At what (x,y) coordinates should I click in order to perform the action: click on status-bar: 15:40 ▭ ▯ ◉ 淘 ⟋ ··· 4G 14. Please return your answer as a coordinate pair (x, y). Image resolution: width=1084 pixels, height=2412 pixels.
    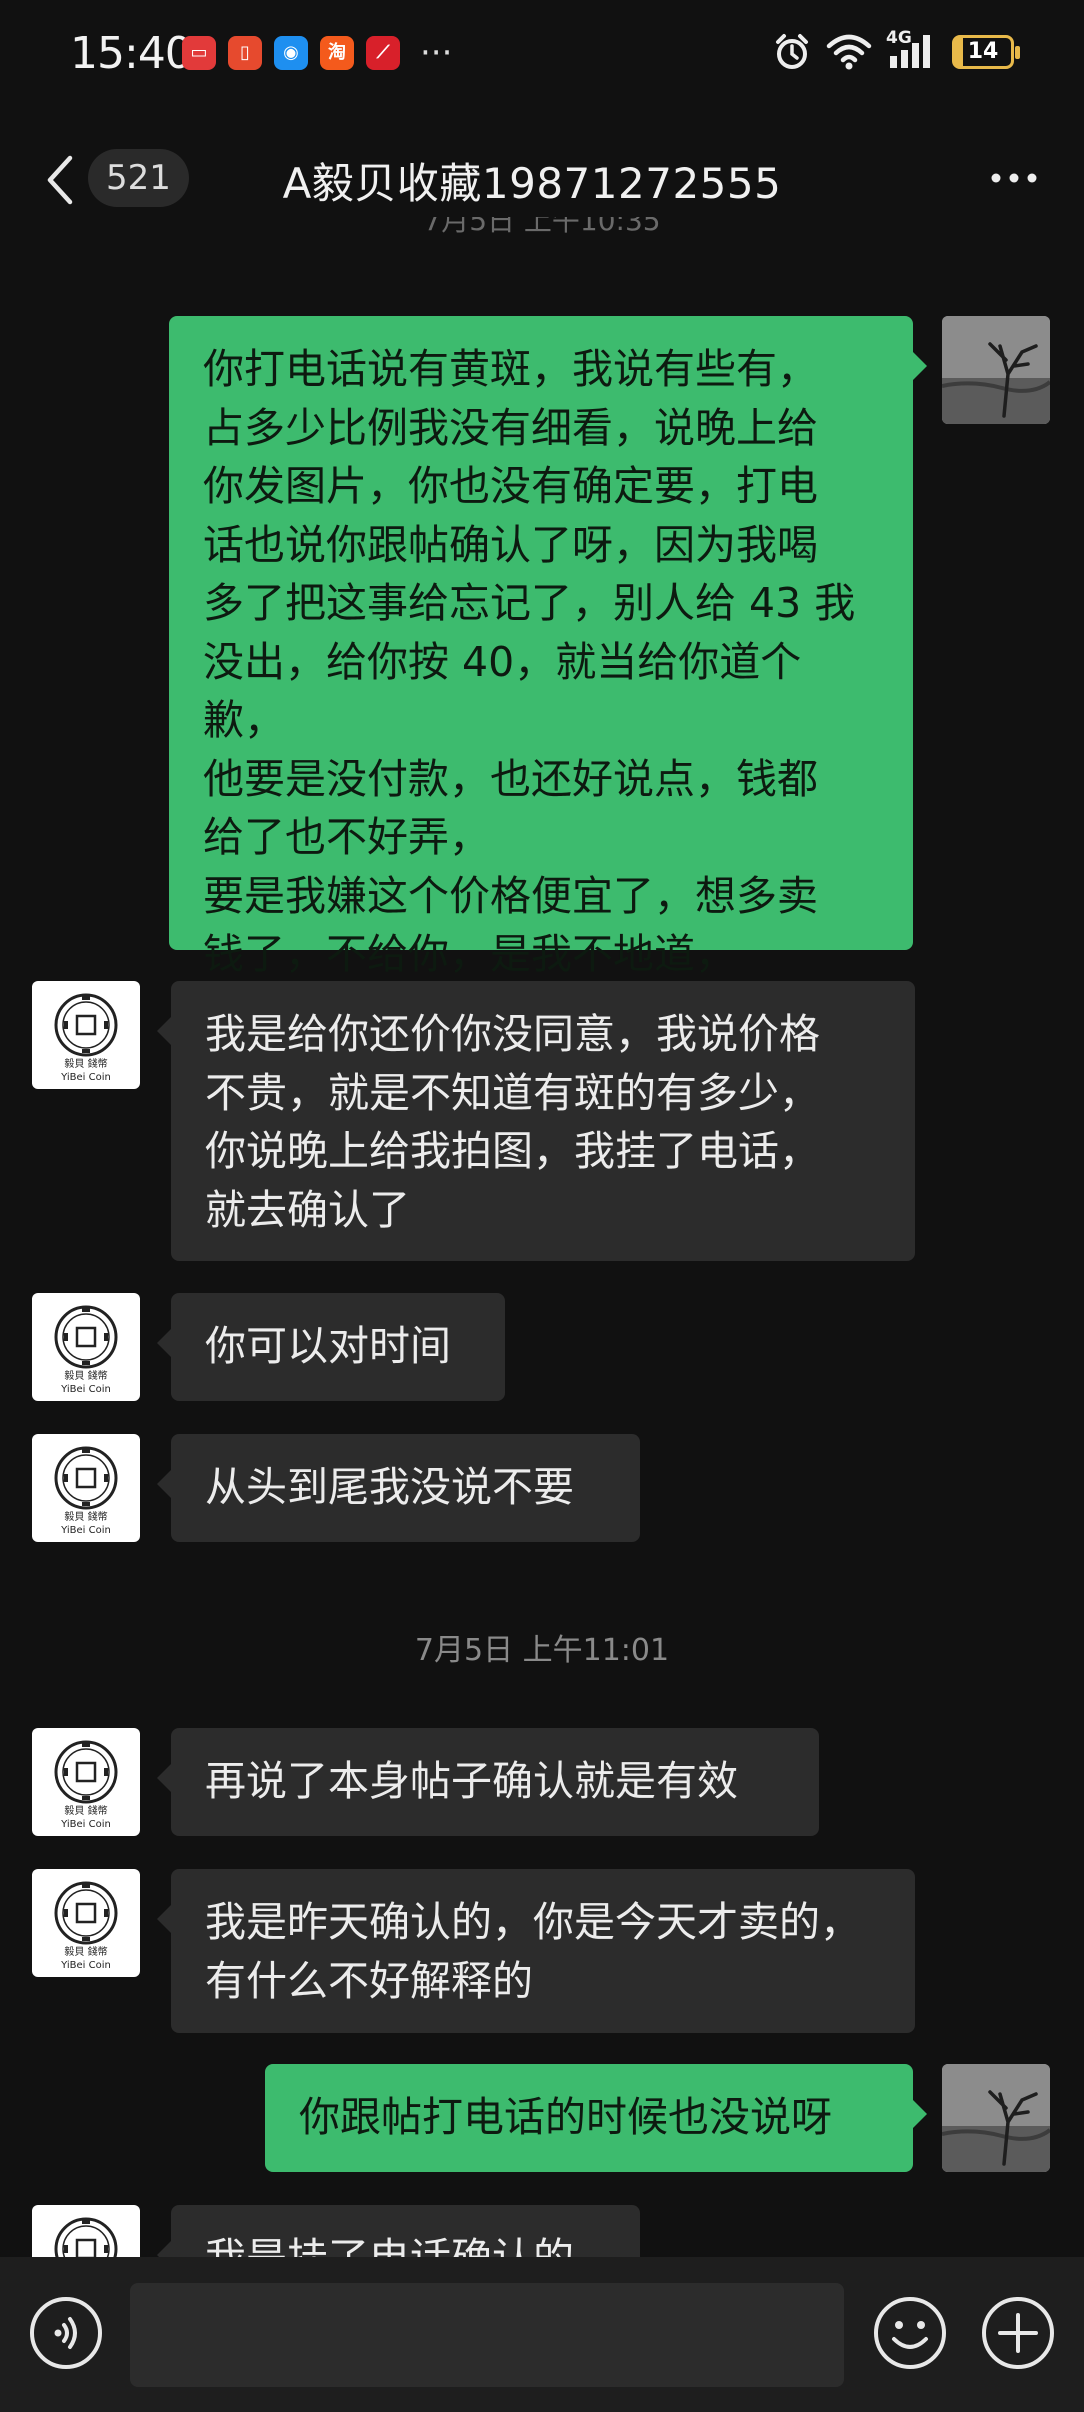
    Looking at the image, I should click on (542, 55).